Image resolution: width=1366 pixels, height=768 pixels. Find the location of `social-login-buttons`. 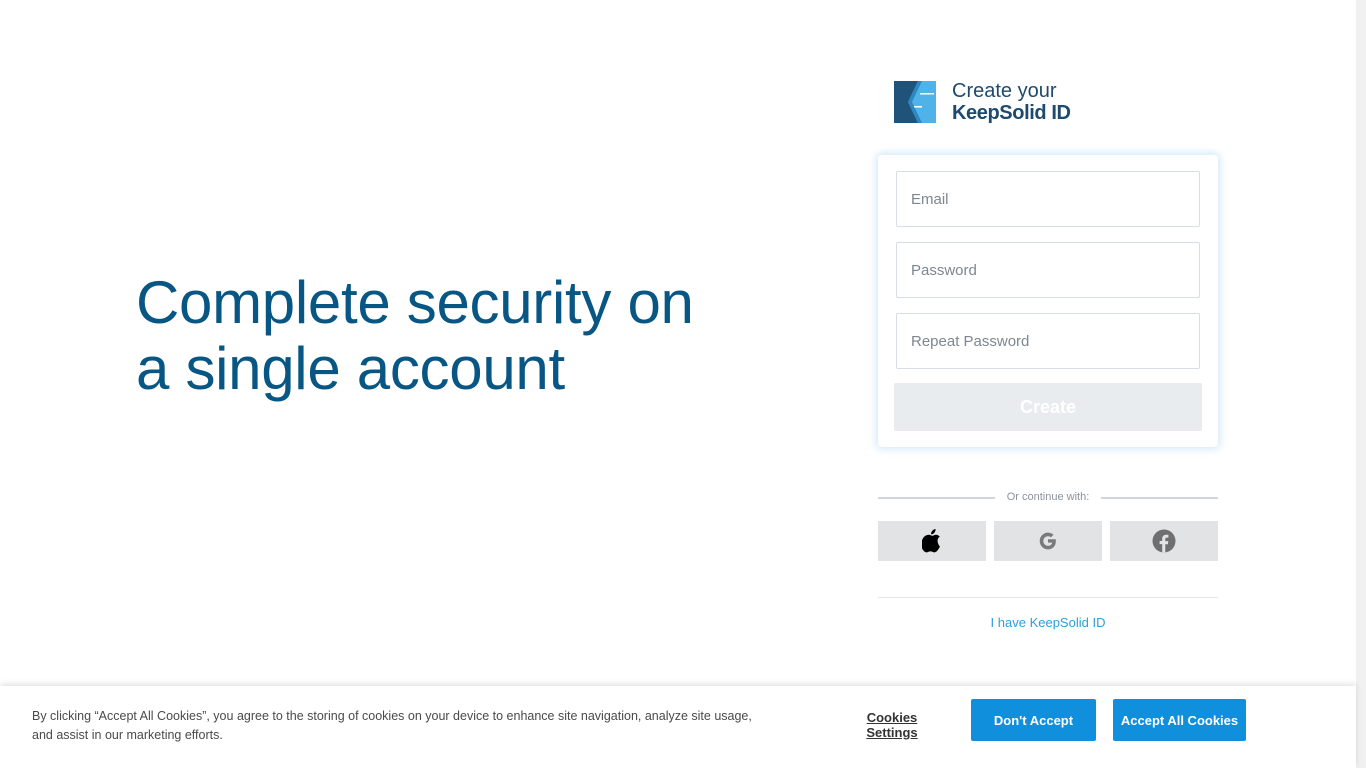

social-login-buttons is located at coordinates (1048, 541).